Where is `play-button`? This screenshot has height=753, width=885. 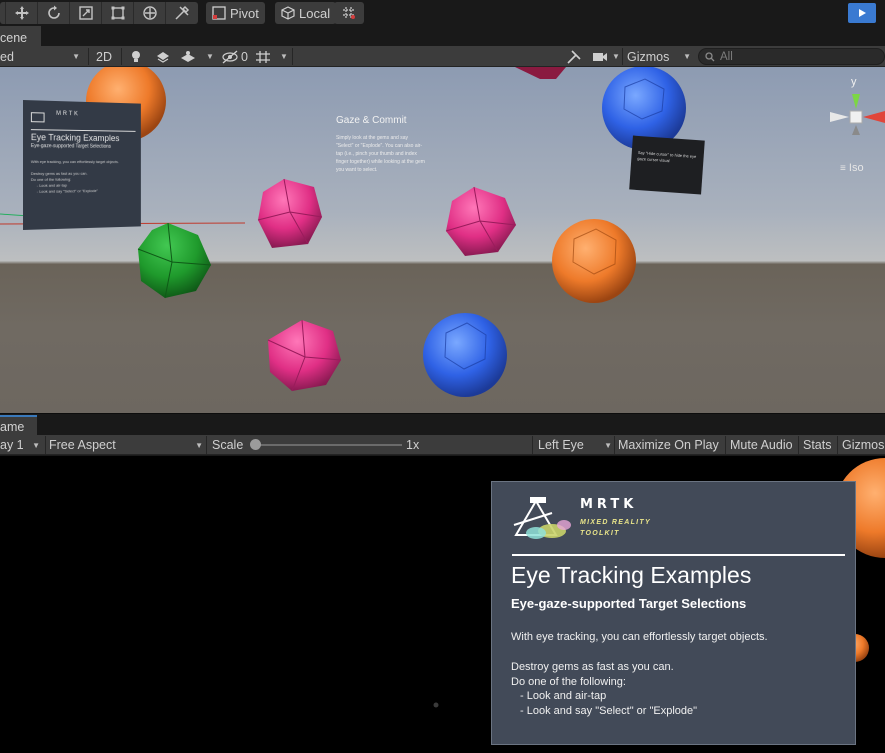 play-button is located at coordinates (862, 13).